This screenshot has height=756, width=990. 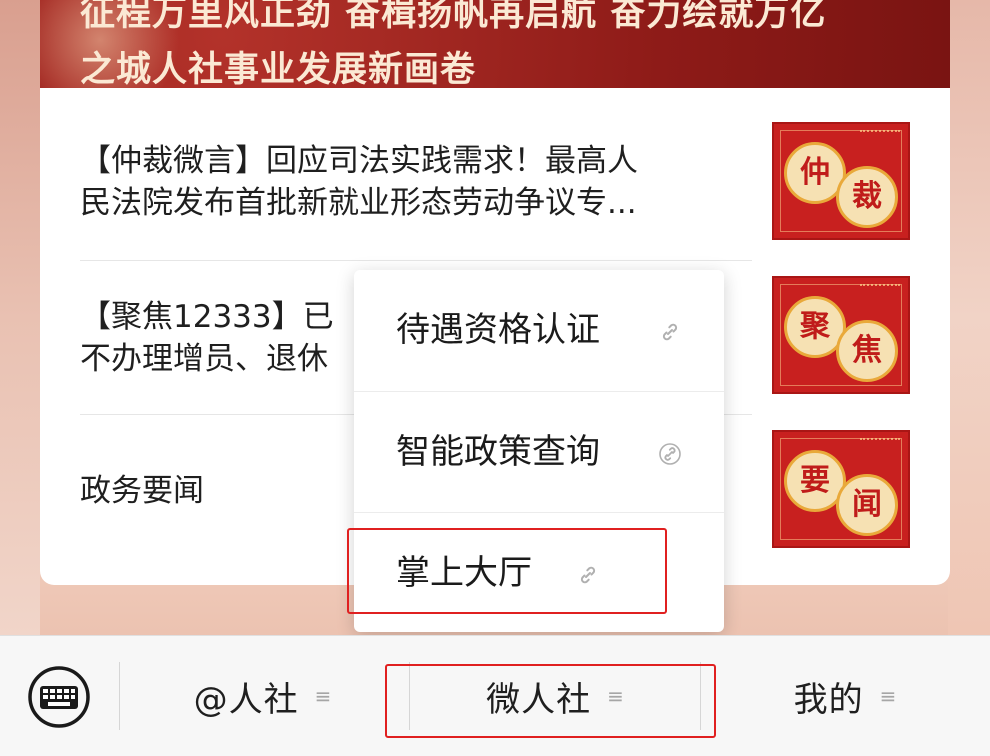 I want to click on keyboard-icon, so click(x=59, y=697).